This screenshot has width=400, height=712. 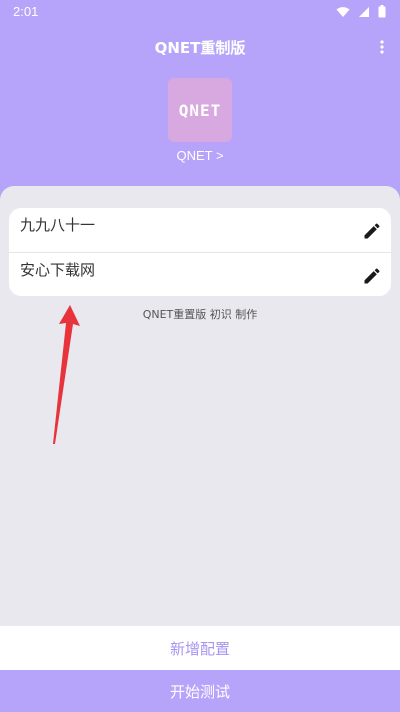 What do you see at coordinates (200, 230) in the screenshot?
I see `config-item: 九九八十一` at bounding box center [200, 230].